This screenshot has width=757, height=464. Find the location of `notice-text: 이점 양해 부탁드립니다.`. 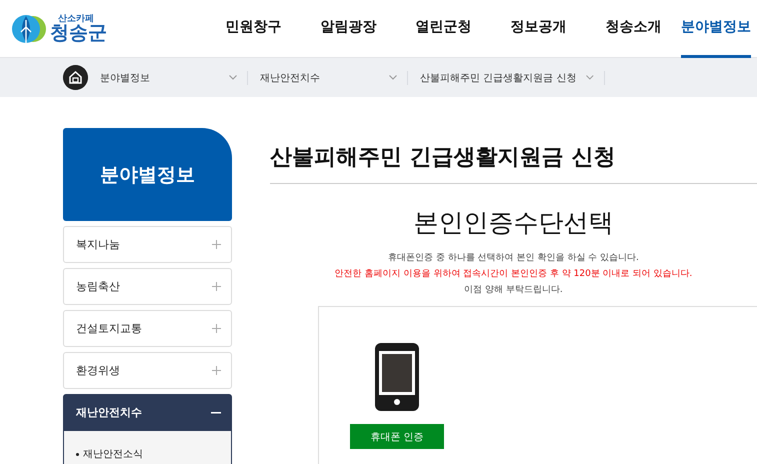

notice-text: 이점 양해 부탁드립니다. is located at coordinates (513, 290).